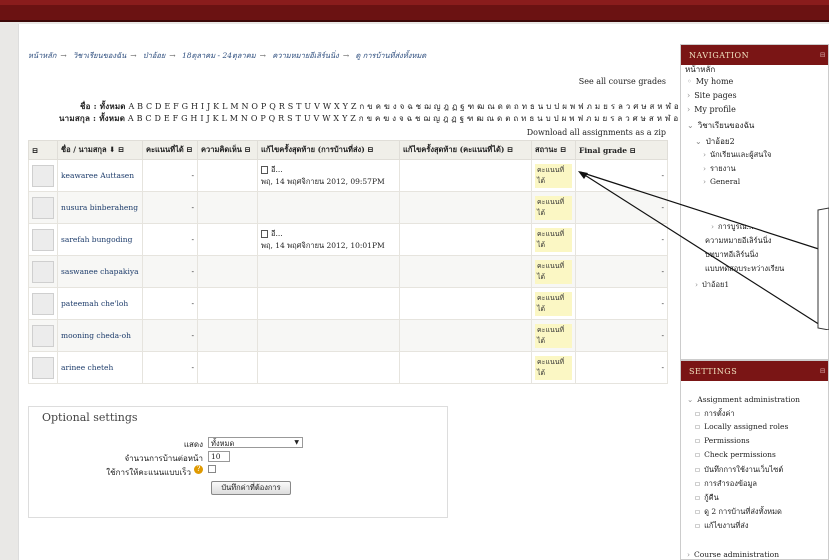 The image size is (829, 560). I want to click on student-name: mooning cheda-oh, so click(100, 335).